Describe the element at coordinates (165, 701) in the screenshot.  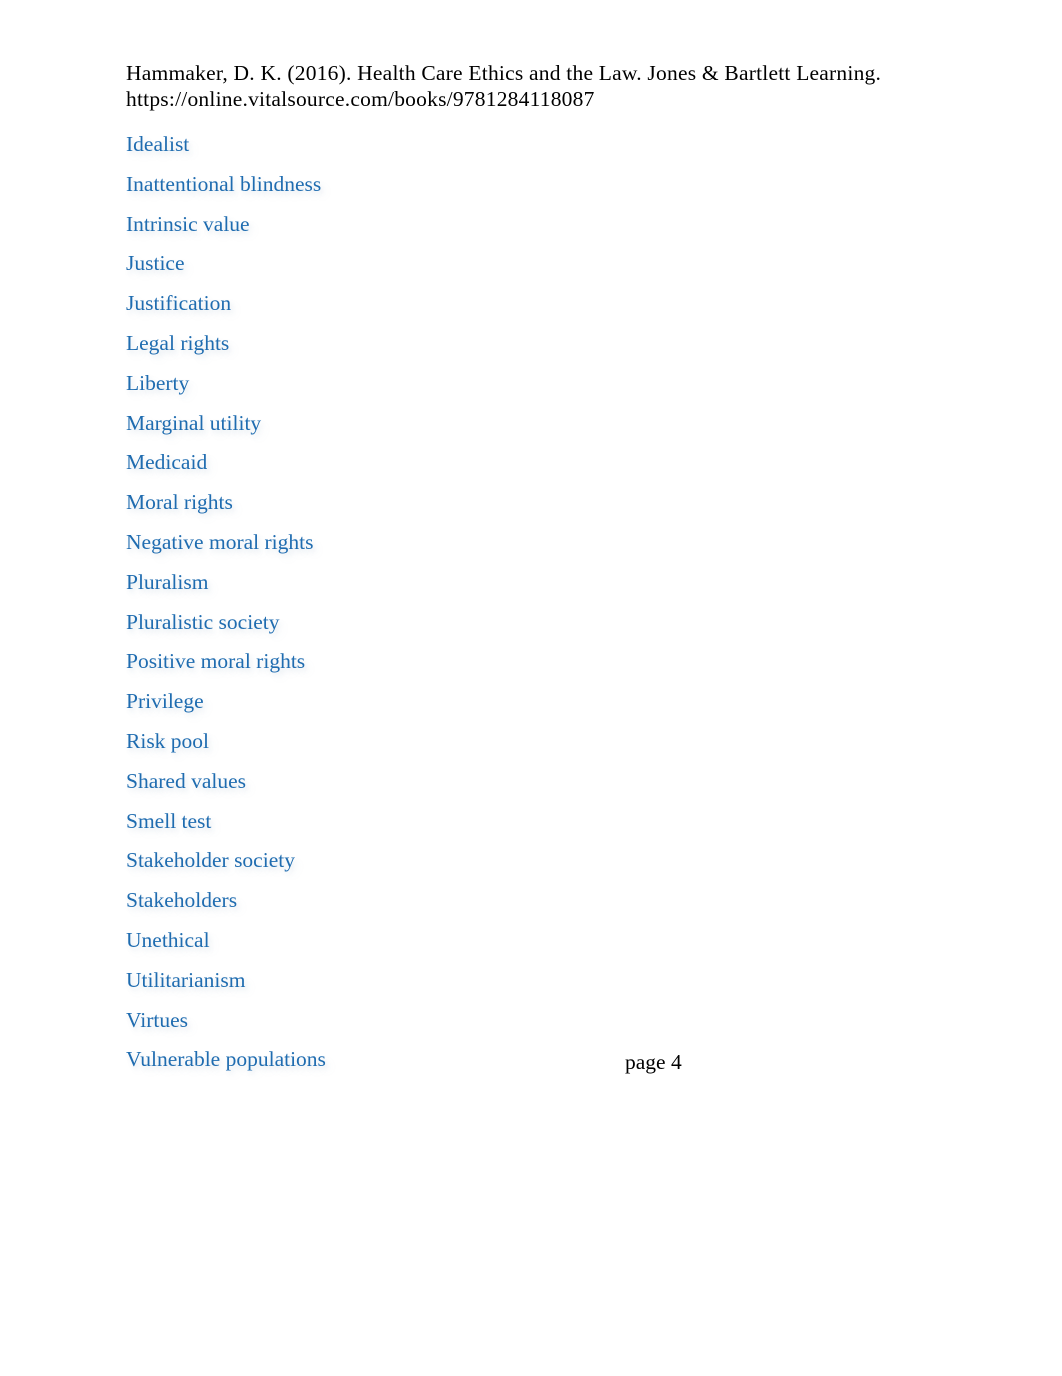
I see `glossary-term-label: Privilege` at that location.